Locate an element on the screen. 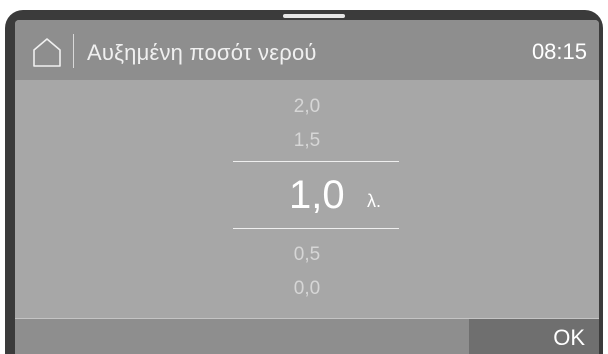 This screenshot has width=608, height=354. ok-button: OK is located at coordinates (534, 336).